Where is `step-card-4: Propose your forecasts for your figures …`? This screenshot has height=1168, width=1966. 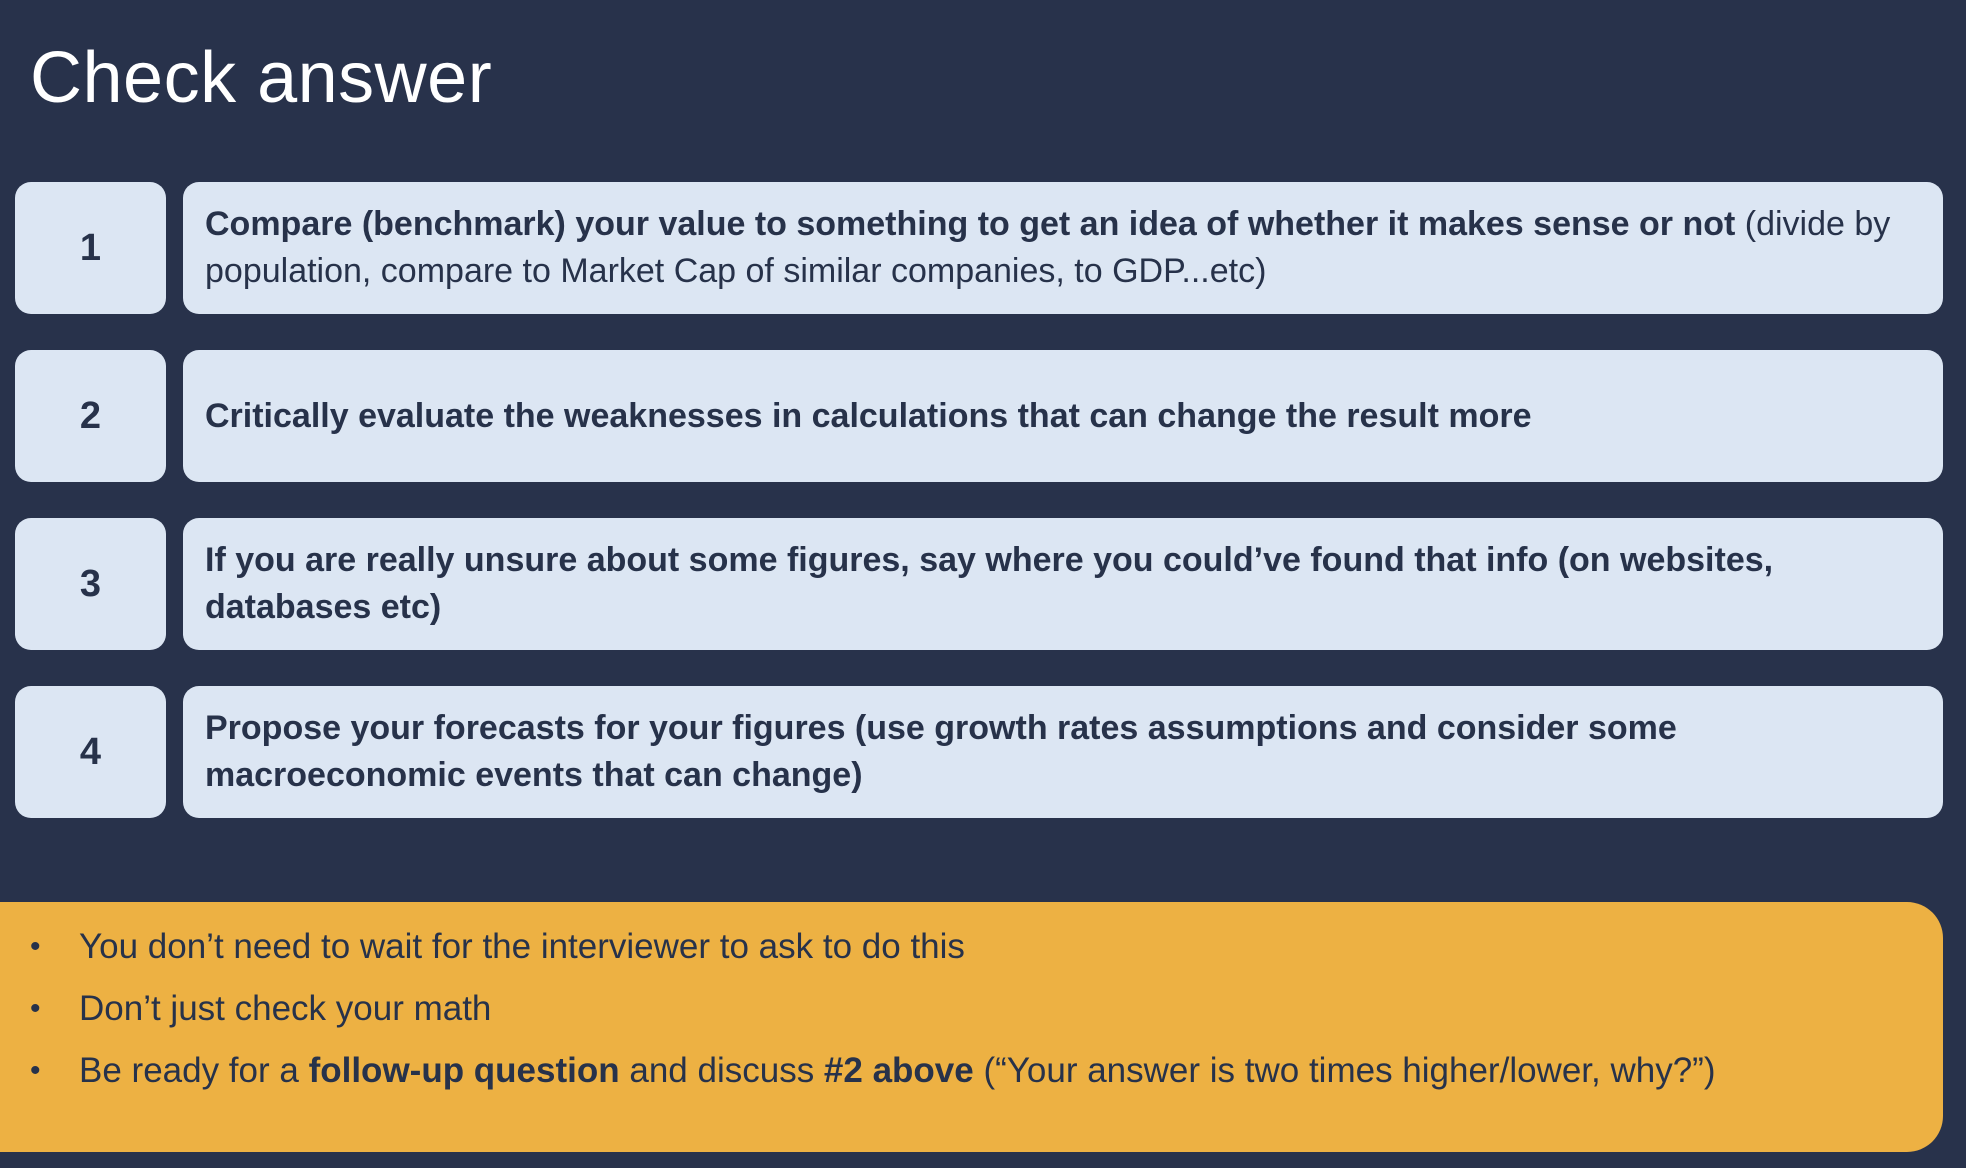 step-card-4: Propose your forecasts for your figures … is located at coordinates (1063, 752).